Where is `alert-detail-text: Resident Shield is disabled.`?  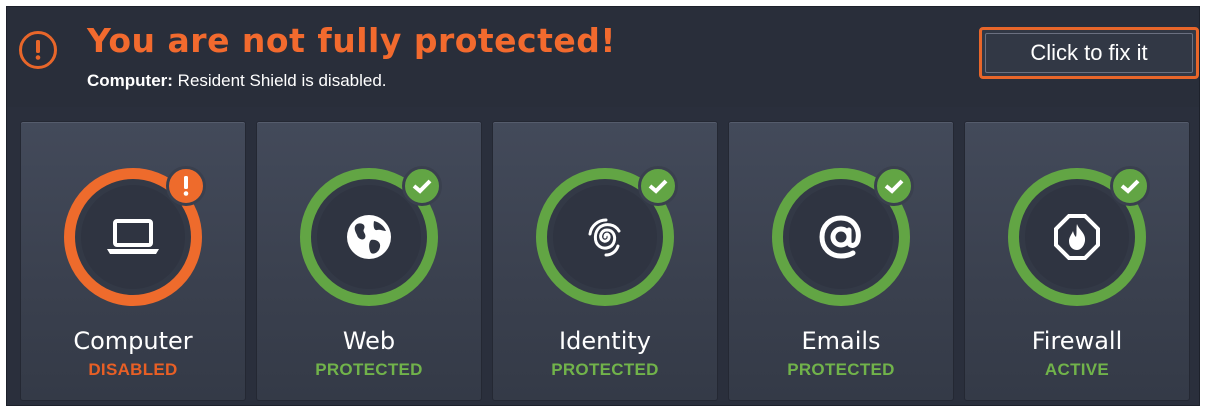 alert-detail-text: Resident Shield is disabled. is located at coordinates (279, 80).